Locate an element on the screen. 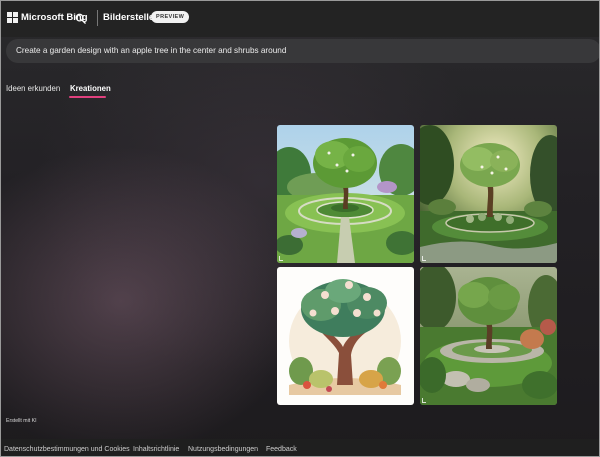  tab-ideen-erkunden: Ideen erkunden is located at coordinates (33, 88).